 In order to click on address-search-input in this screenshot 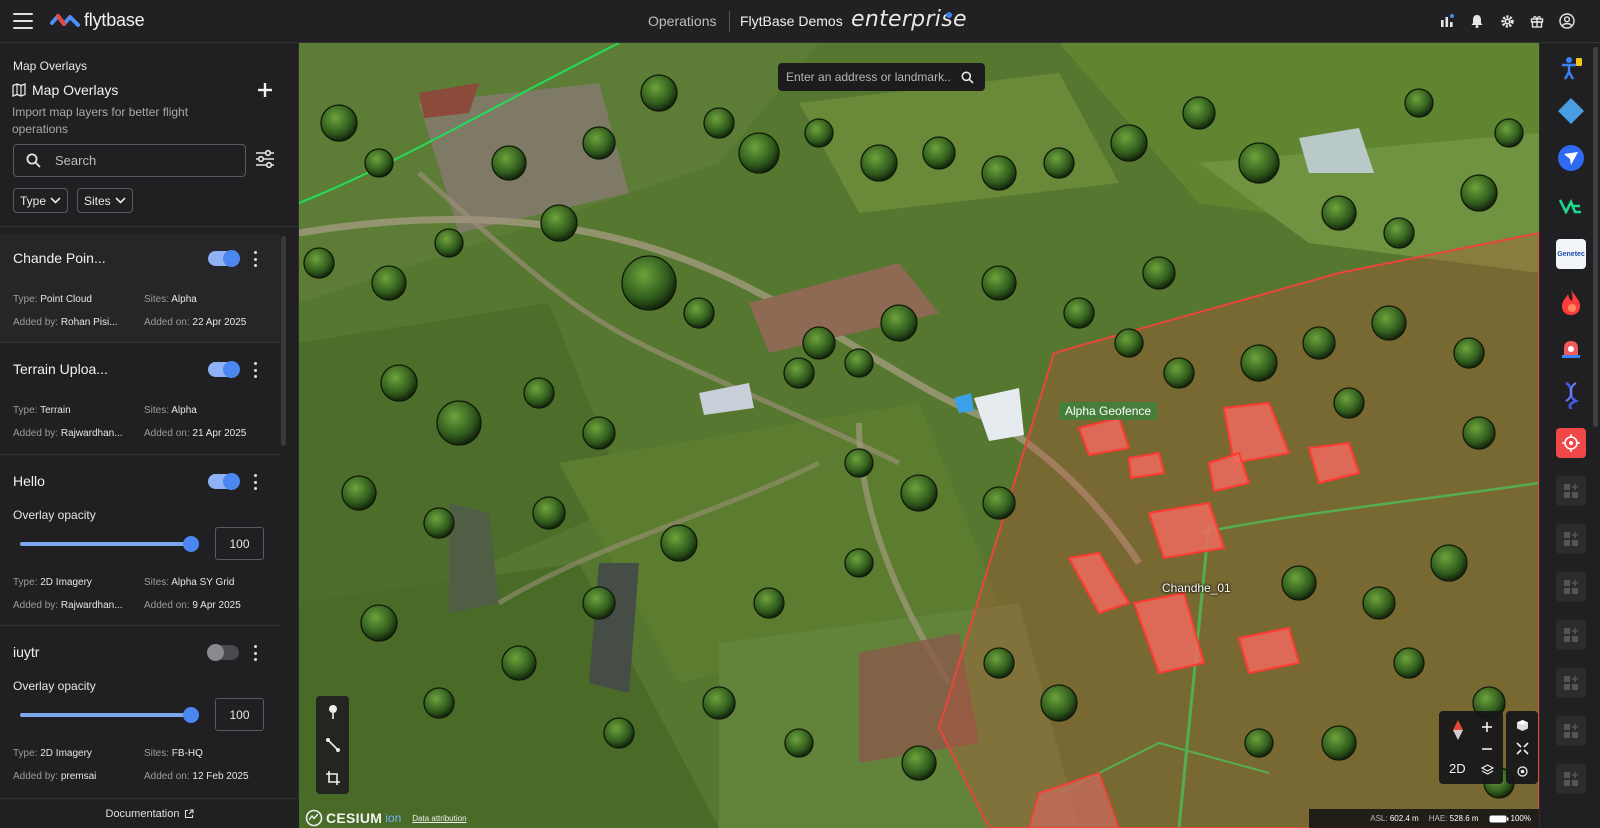, I will do `click(868, 77)`.